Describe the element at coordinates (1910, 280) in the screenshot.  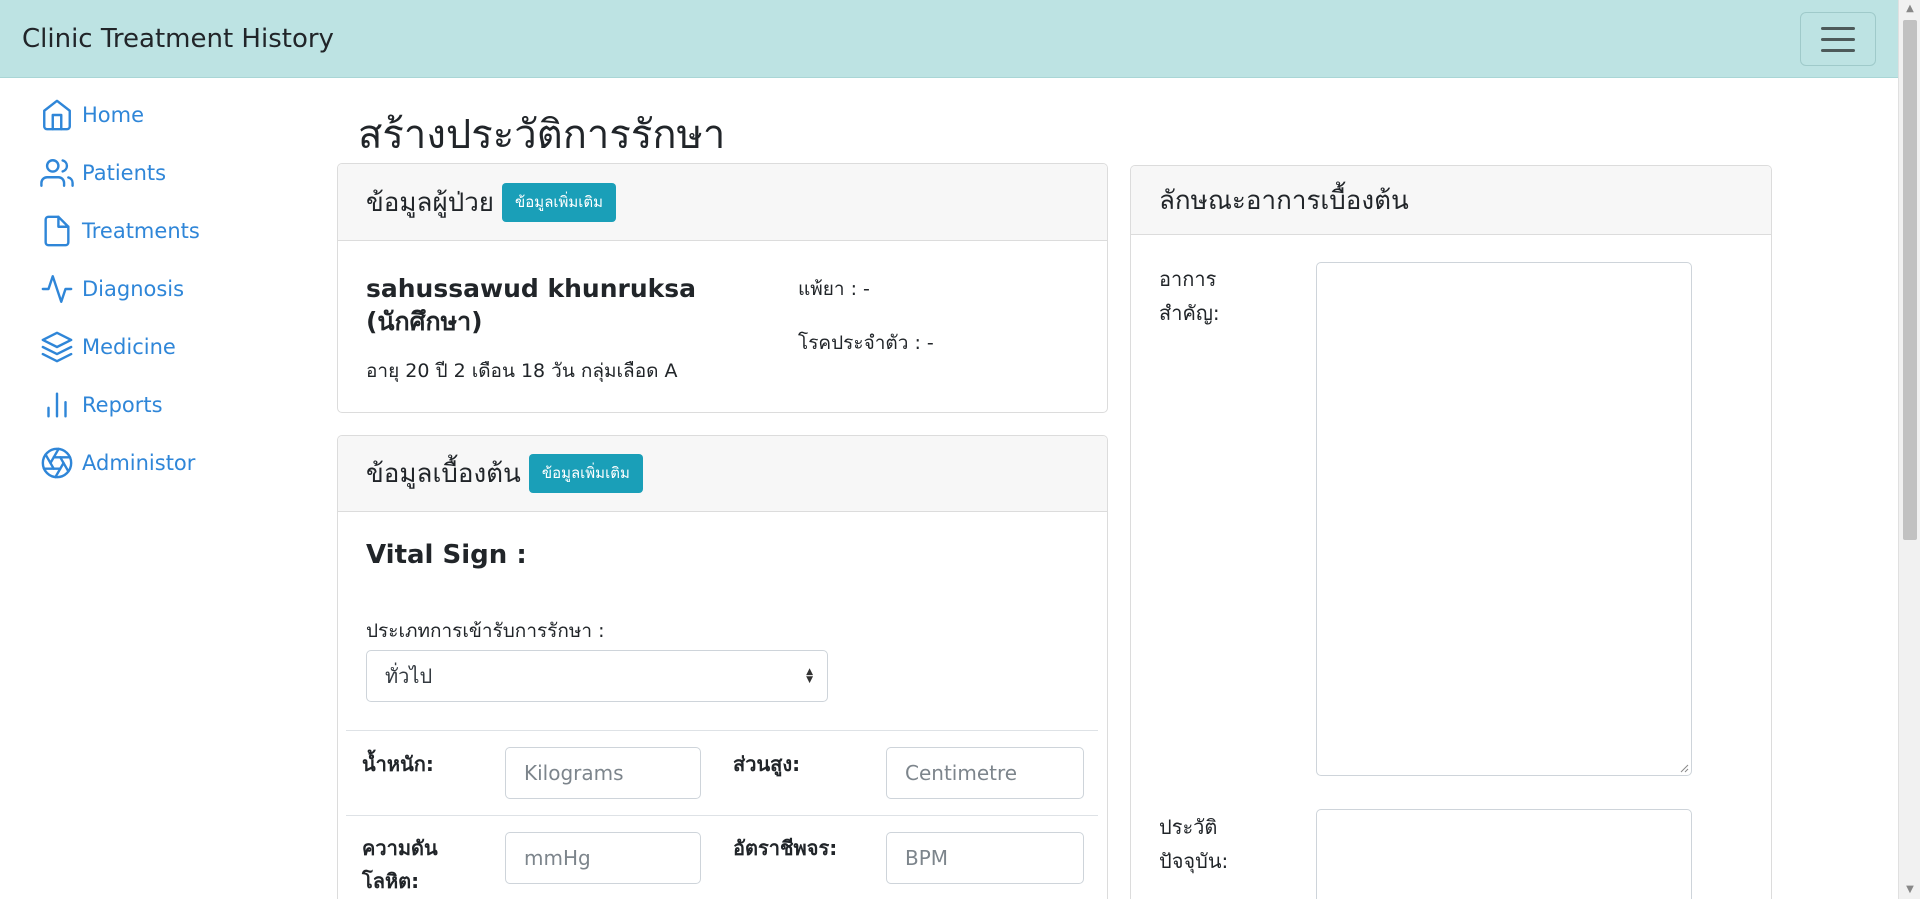
I see `scrollbar-thumb` at that location.